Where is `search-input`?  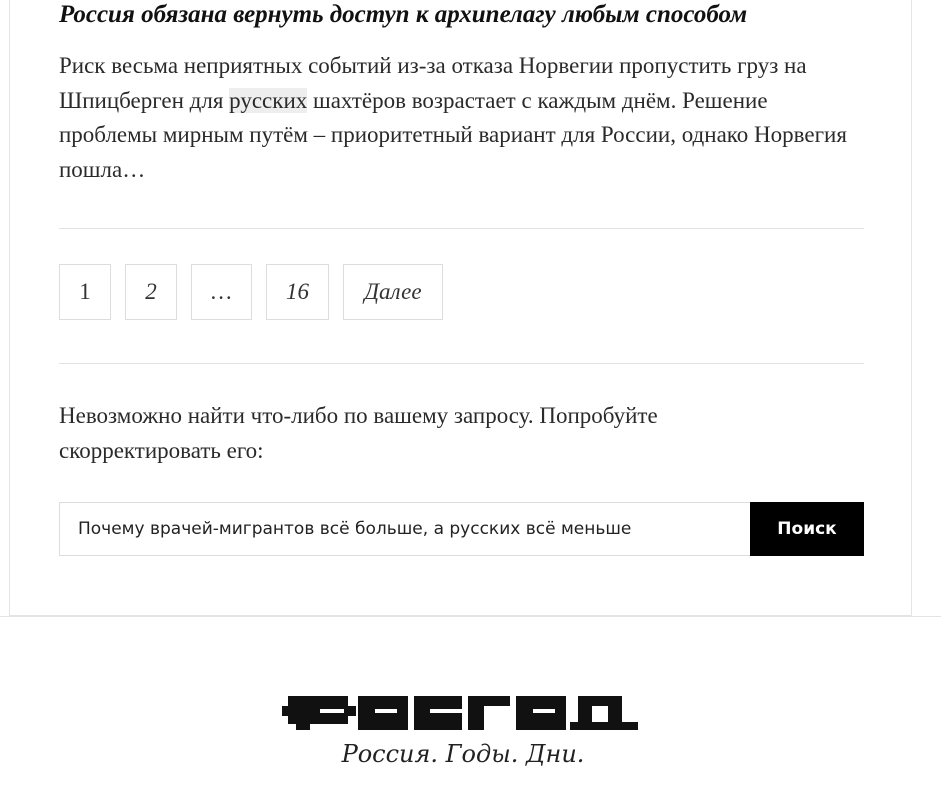
search-input is located at coordinates (404, 529).